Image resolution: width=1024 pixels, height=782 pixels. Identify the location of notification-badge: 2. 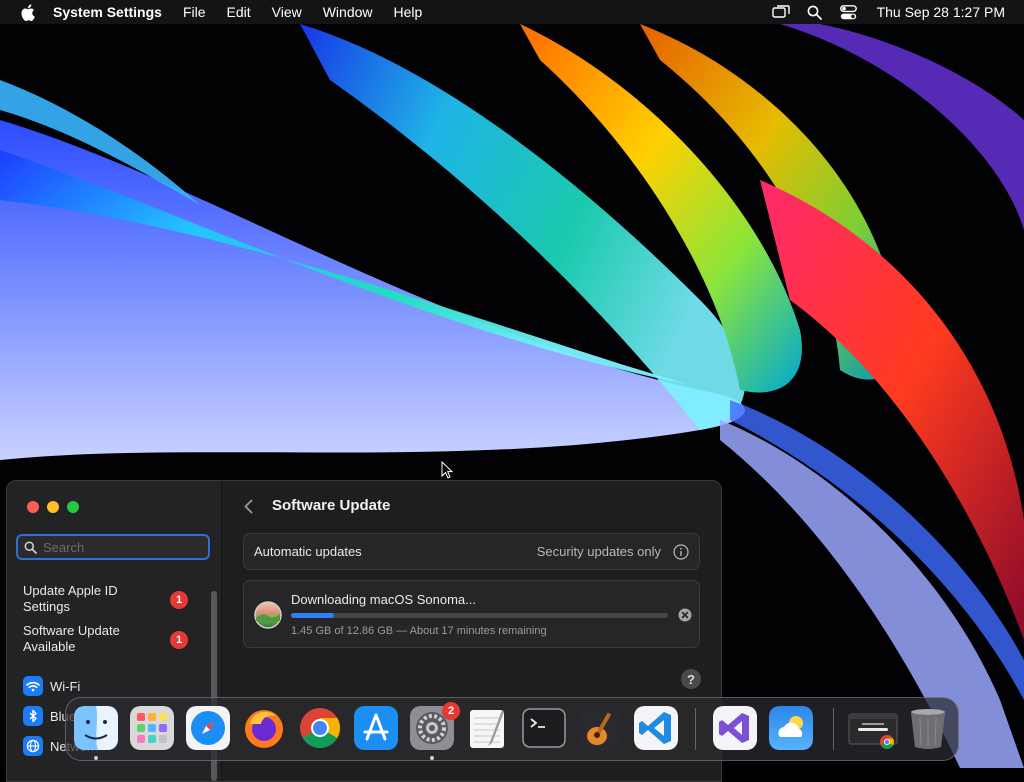
(451, 711).